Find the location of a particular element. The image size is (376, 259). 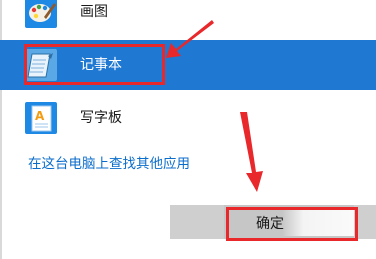

paint-icon is located at coordinates (41, 14).